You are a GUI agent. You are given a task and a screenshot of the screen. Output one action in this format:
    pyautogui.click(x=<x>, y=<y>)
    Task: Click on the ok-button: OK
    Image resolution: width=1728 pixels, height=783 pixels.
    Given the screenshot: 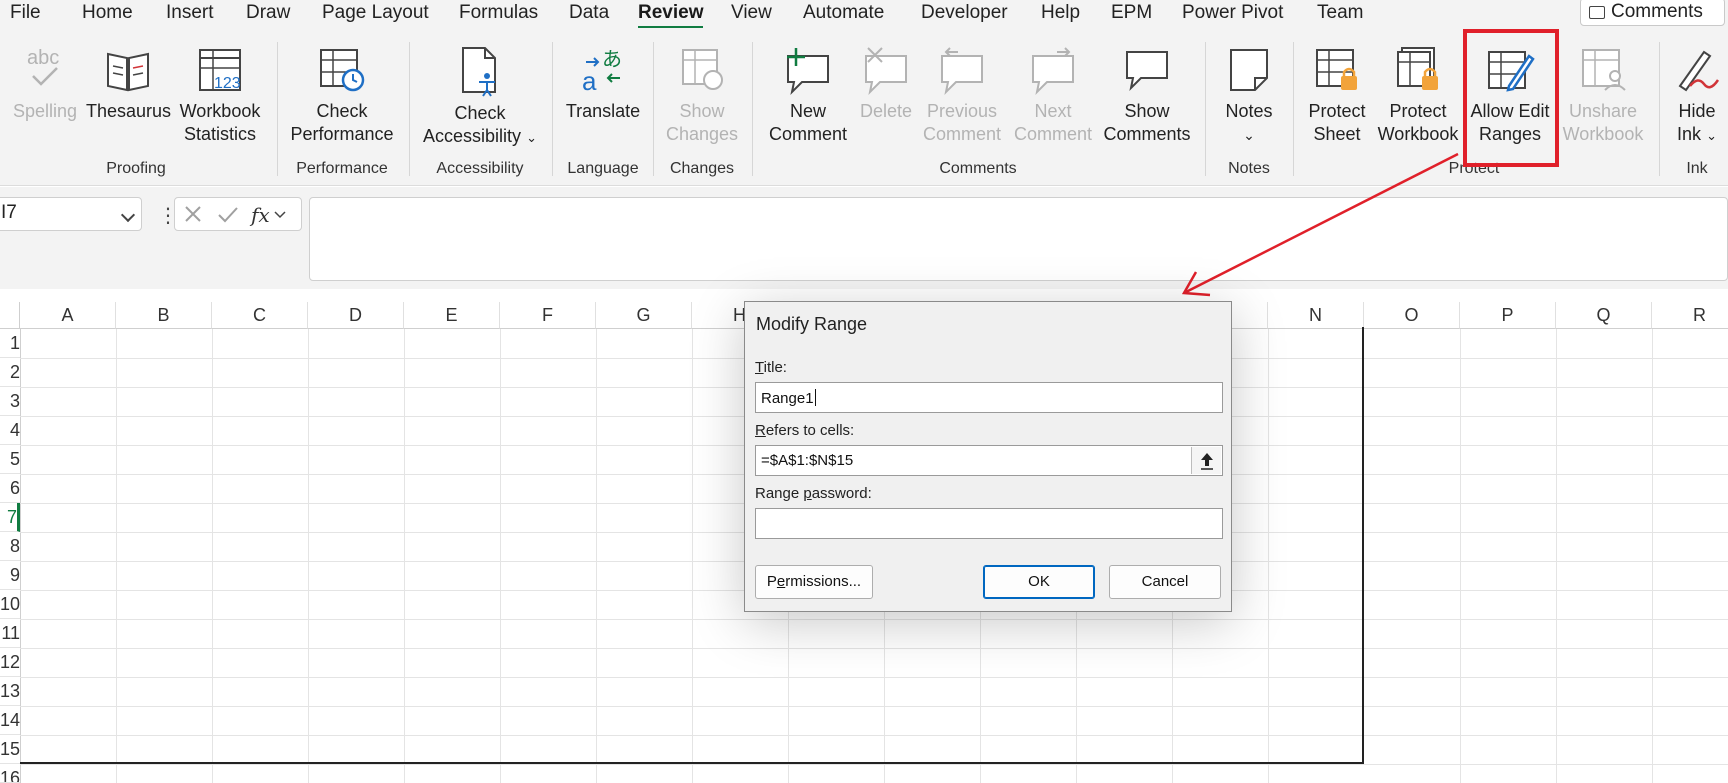 What is the action you would take?
    pyautogui.click(x=1039, y=582)
    